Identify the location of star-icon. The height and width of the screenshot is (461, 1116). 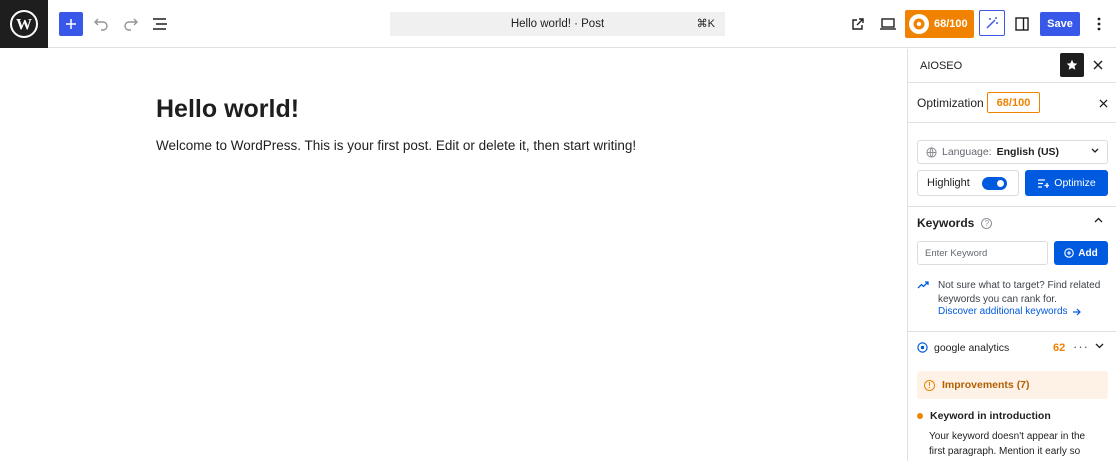
(1072, 64).